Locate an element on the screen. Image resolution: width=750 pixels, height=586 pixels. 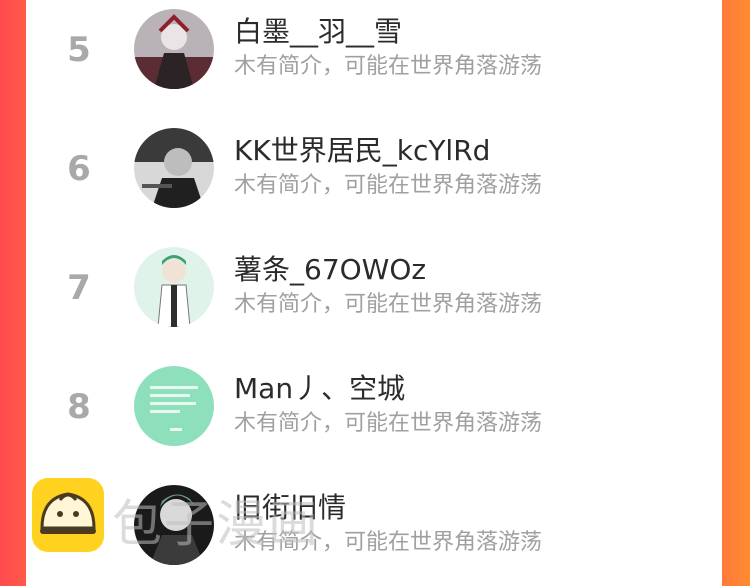
user-name: 薯条_67OWOz is located at coordinates (330, 268).